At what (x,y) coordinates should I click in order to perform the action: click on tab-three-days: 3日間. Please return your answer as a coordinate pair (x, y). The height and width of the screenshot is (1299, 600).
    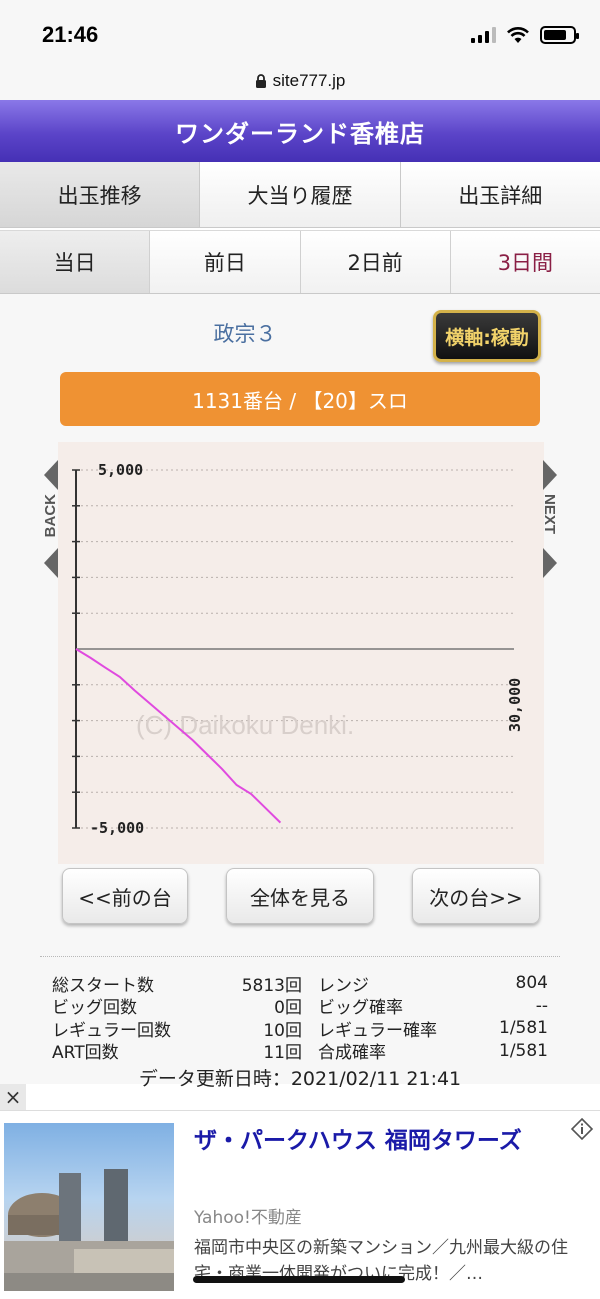
    Looking at the image, I should click on (525, 262).